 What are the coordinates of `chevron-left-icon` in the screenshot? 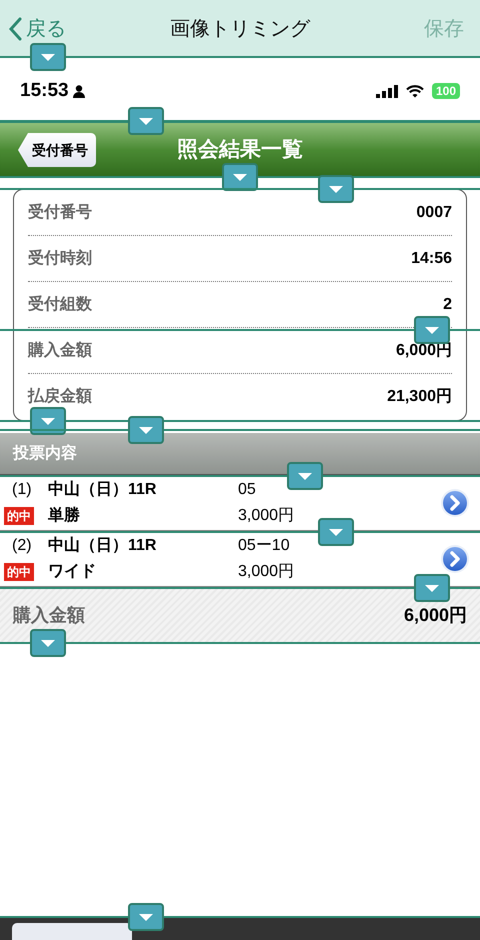 It's located at (15, 28).